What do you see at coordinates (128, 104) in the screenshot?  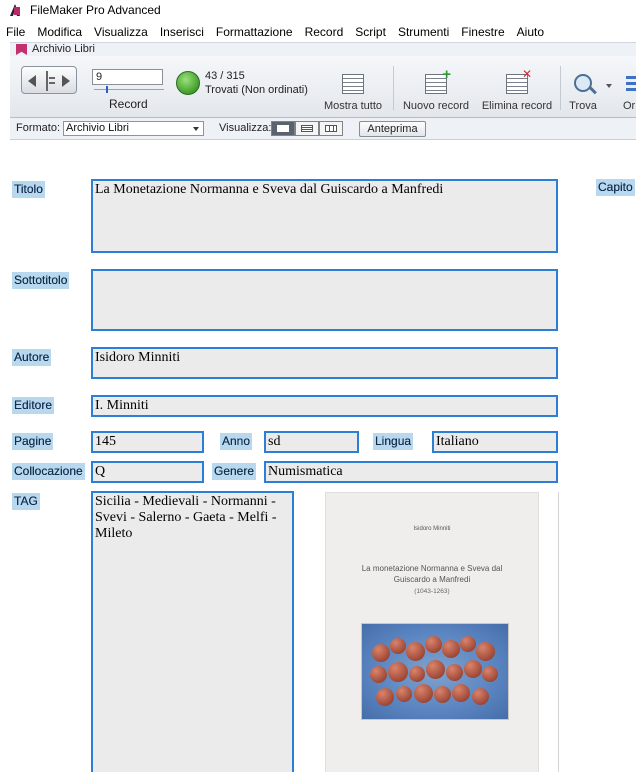 I see `record-label: Record` at bounding box center [128, 104].